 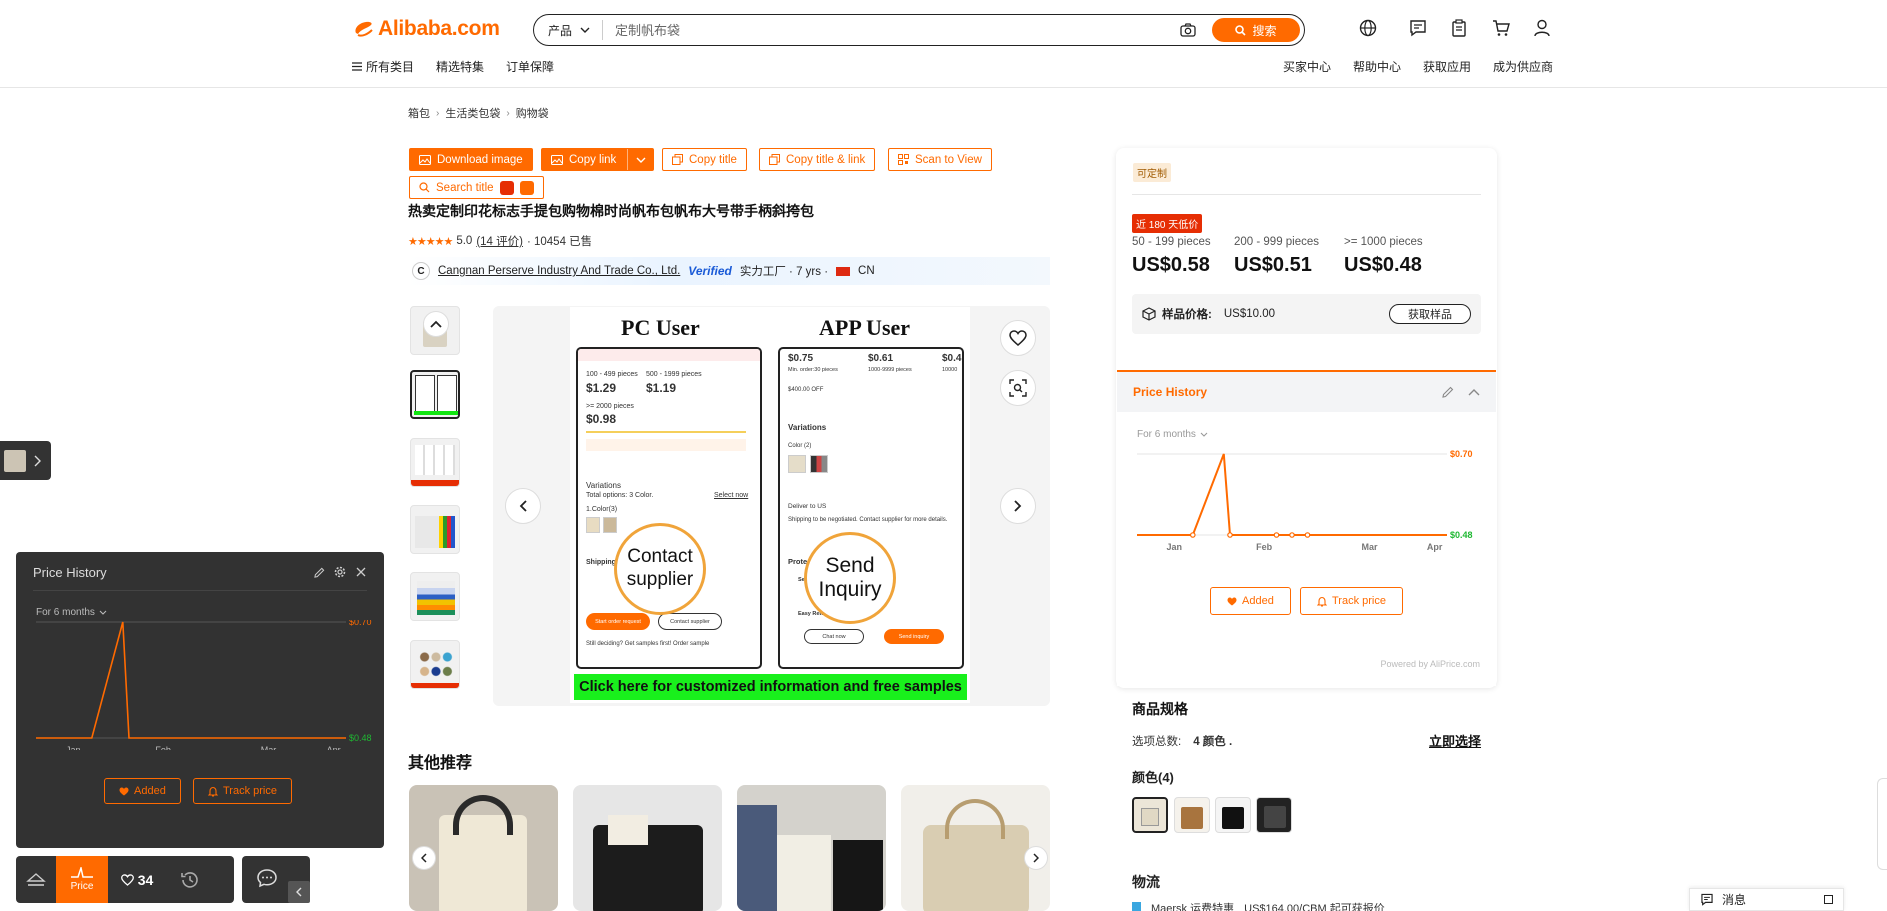 What do you see at coordinates (276, 879) in the screenshot?
I see `chat-widget` at bounding box center [276, 879].